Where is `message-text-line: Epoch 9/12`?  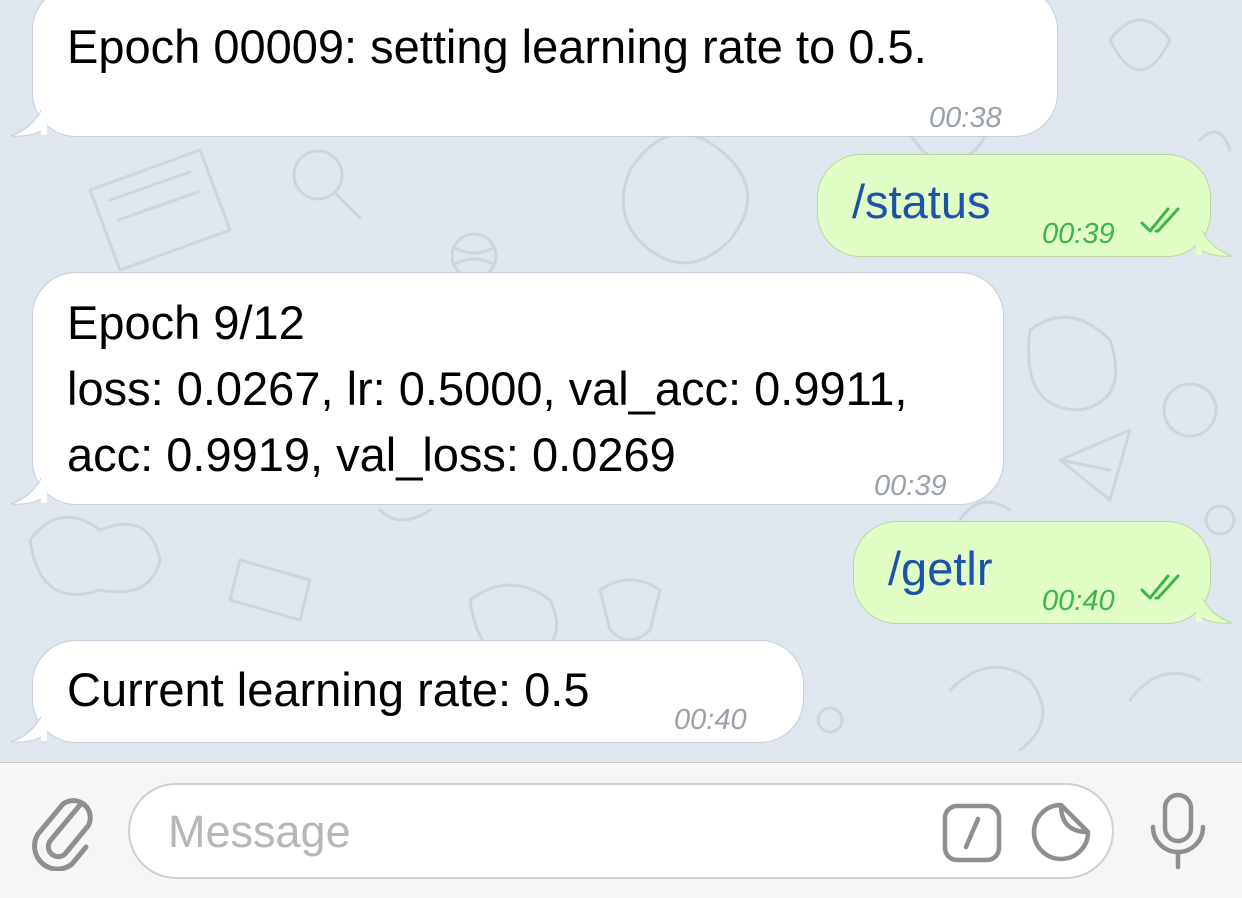
message-text-line: Epoch 9/12 is located at coordinates (186, 322).